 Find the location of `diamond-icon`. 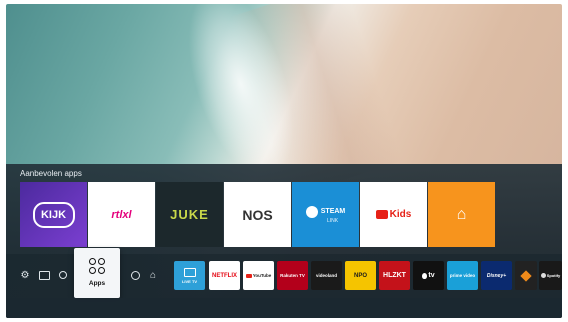

diamond-icon is located at coordinates (526, 275).